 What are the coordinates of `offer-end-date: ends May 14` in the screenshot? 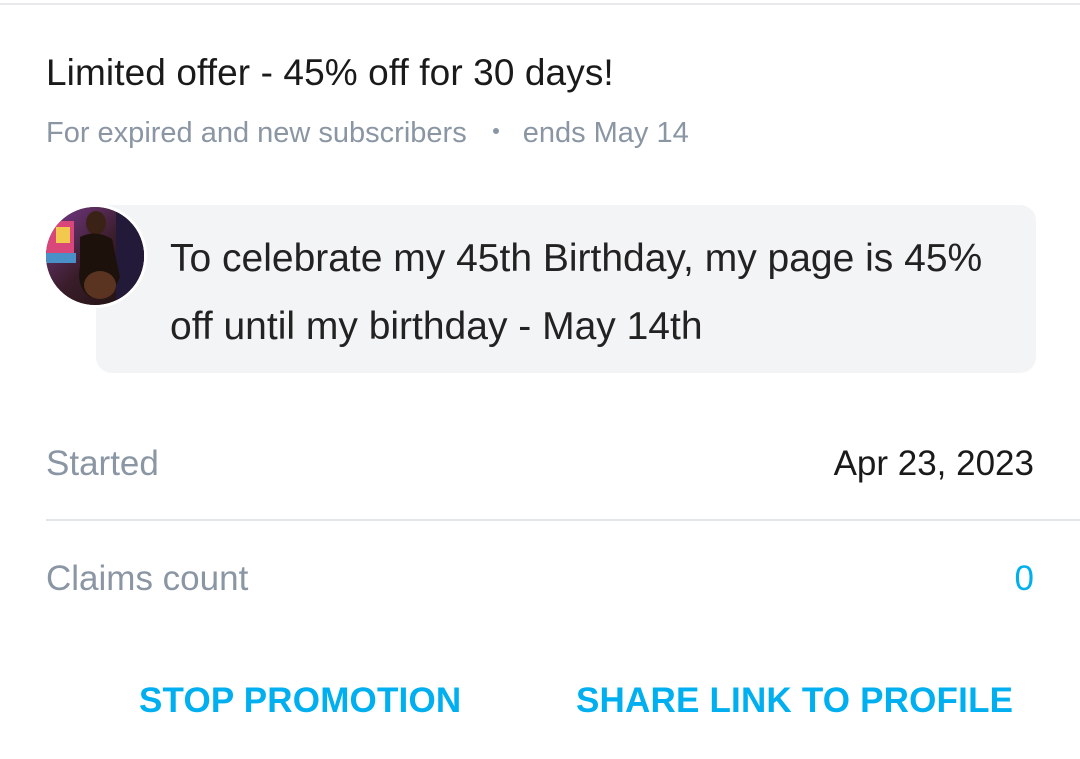 It's located at (605, 133).